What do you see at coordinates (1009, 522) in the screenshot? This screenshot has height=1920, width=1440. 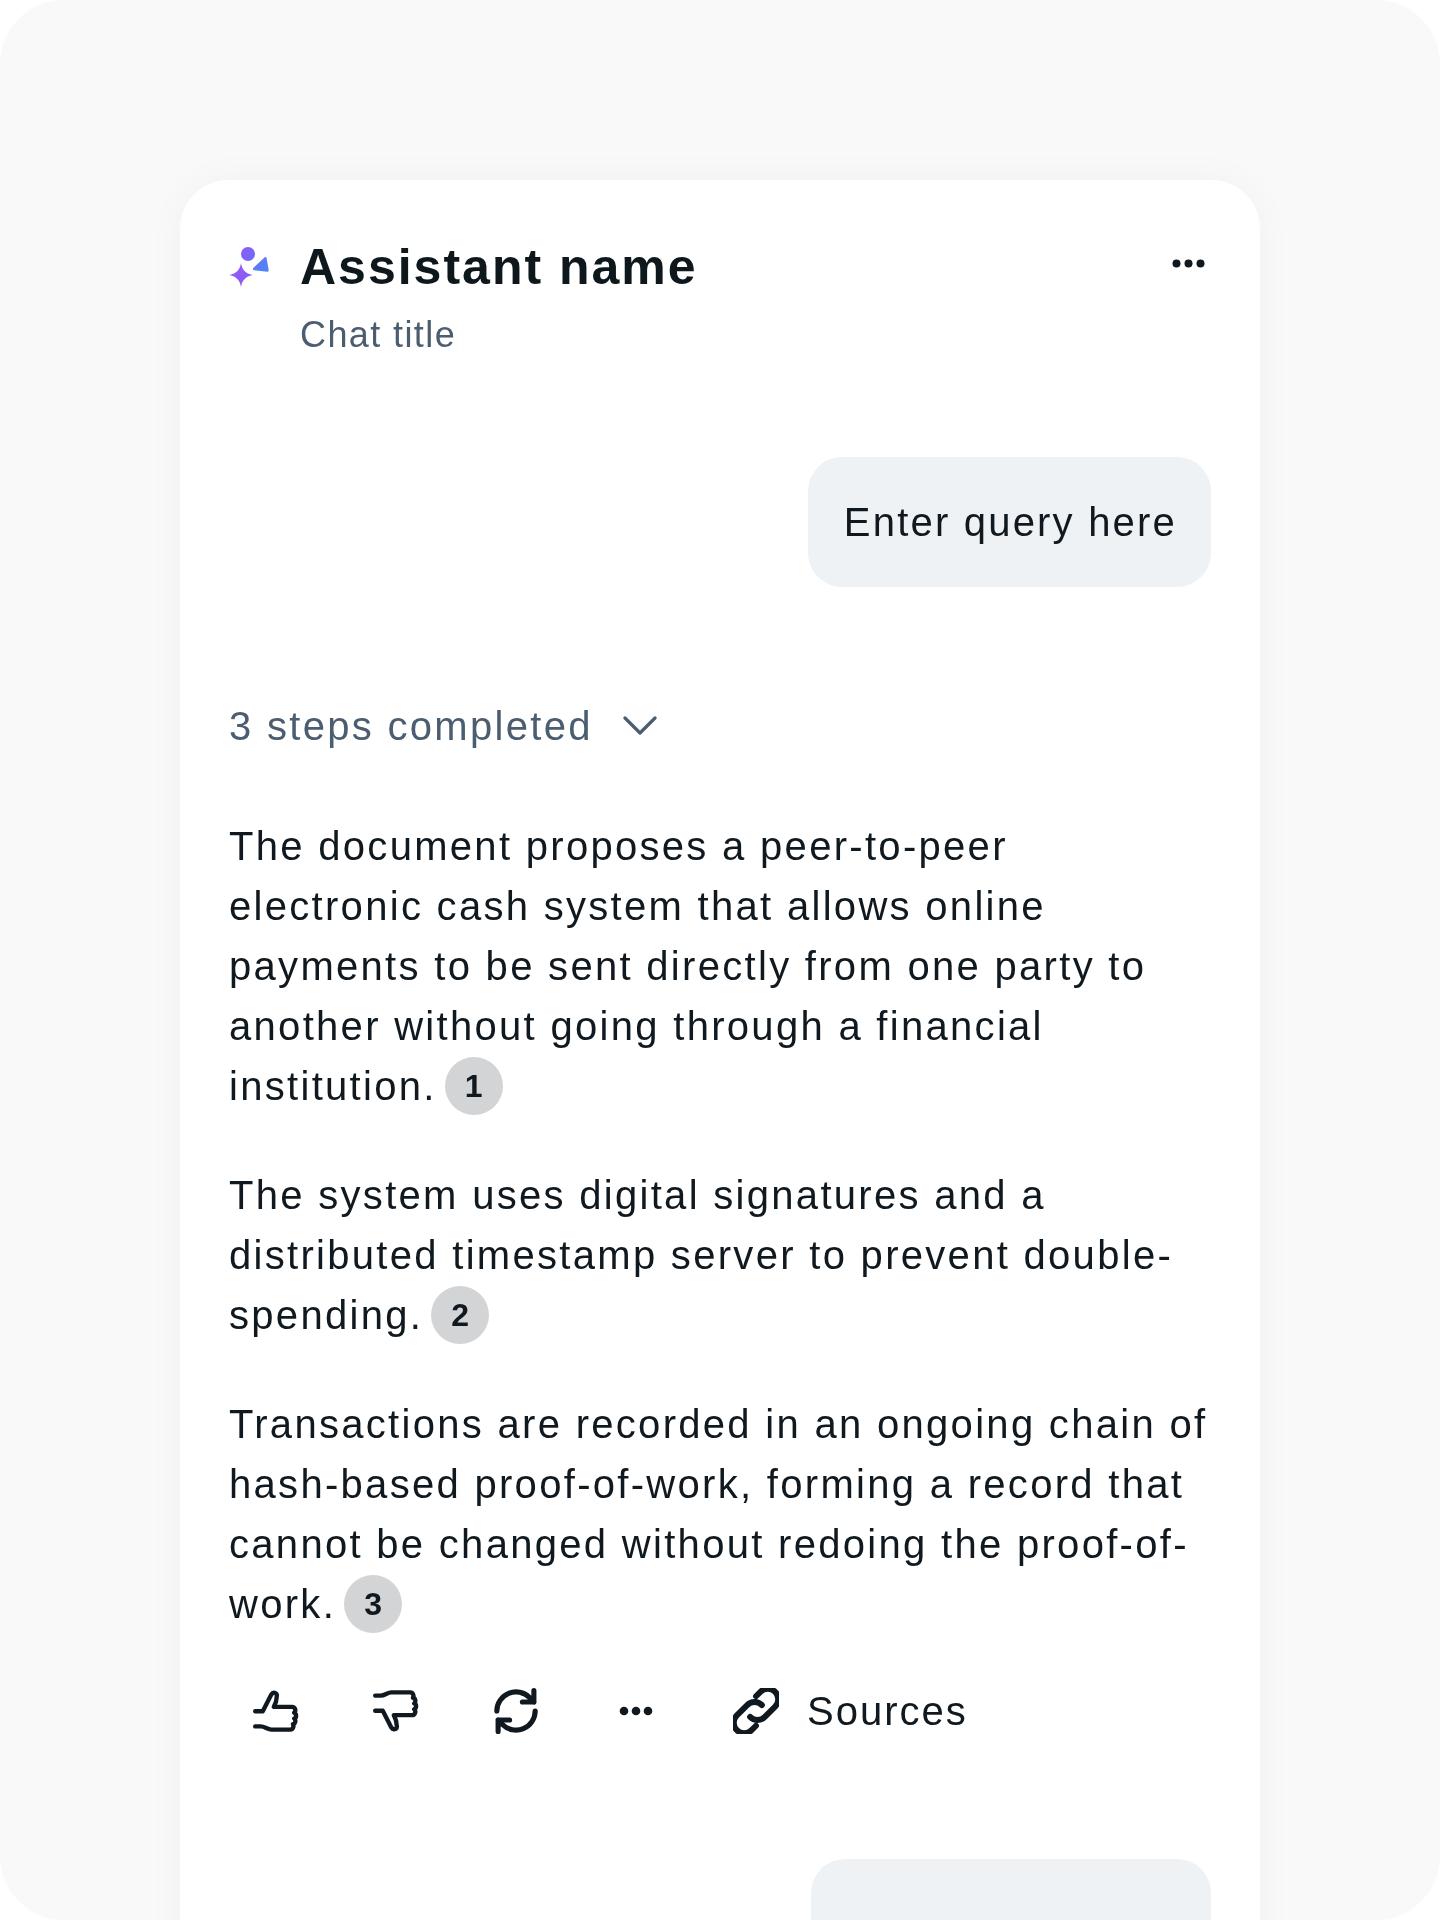 I see `user-message-bubble: Enter query here` at bounding box center [1009, 522].